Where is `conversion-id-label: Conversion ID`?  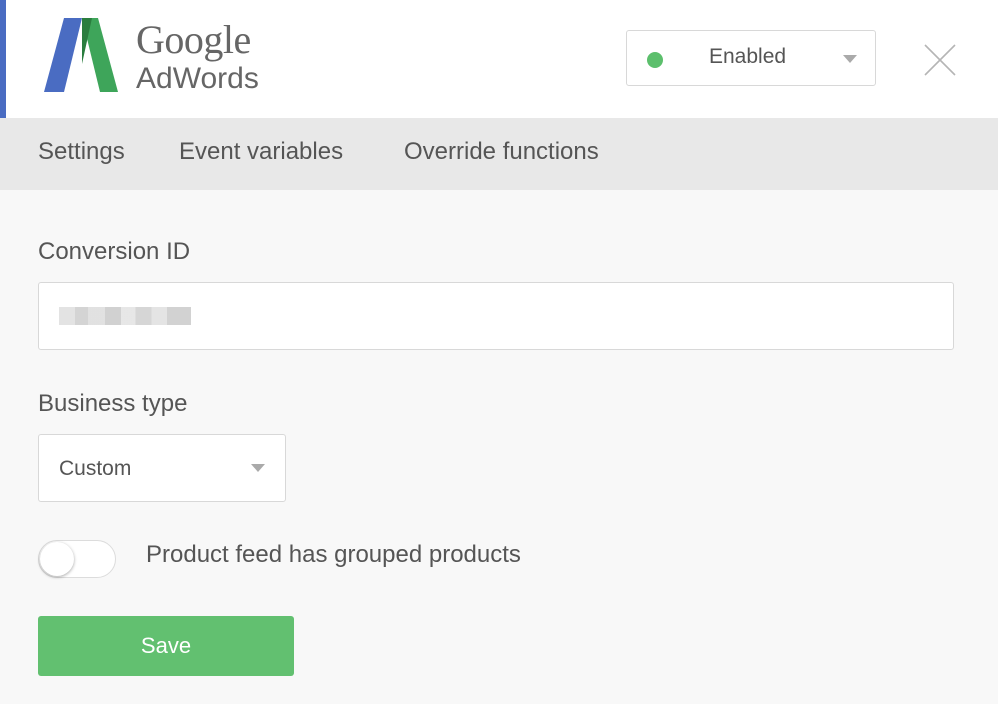 conversion-id-label: Conversion ID is located at coordinates (114, 251).